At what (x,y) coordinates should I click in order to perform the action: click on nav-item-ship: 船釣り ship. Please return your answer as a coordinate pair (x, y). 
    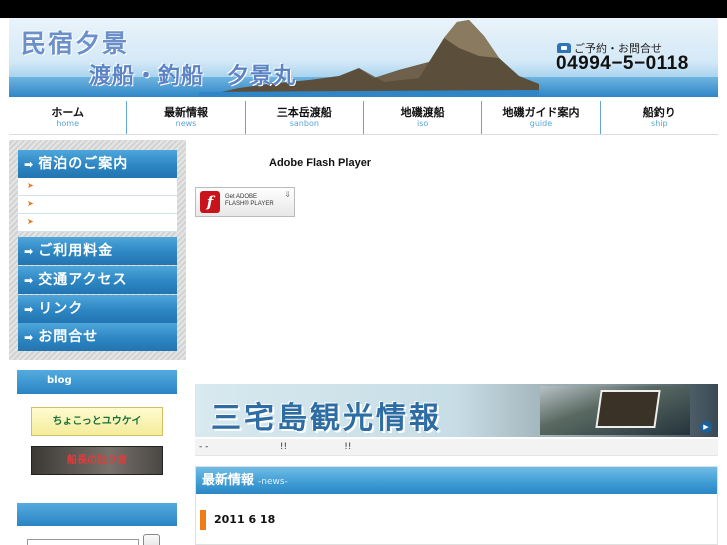
    Looking at the image, I should click on (659, 117).